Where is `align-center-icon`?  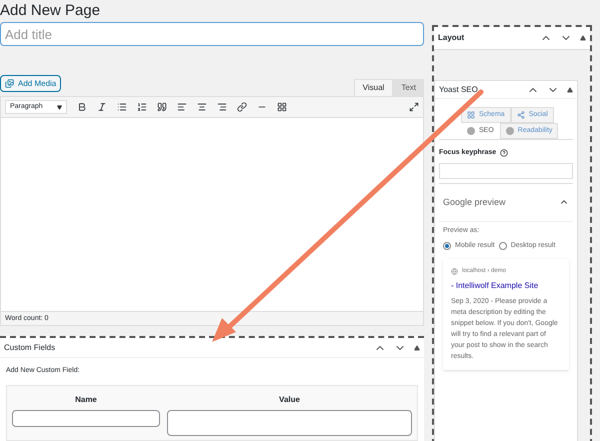 align-center-icon is located at coordinates (202, 107).